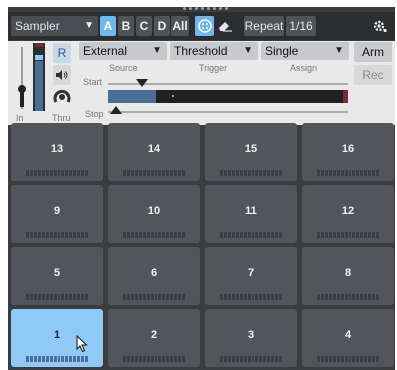 The image size is (397, 370). What do you see at coordinates (180, 26) in the screenshot?
I see `bank-all-button: All` at bounding box center [180, 26].